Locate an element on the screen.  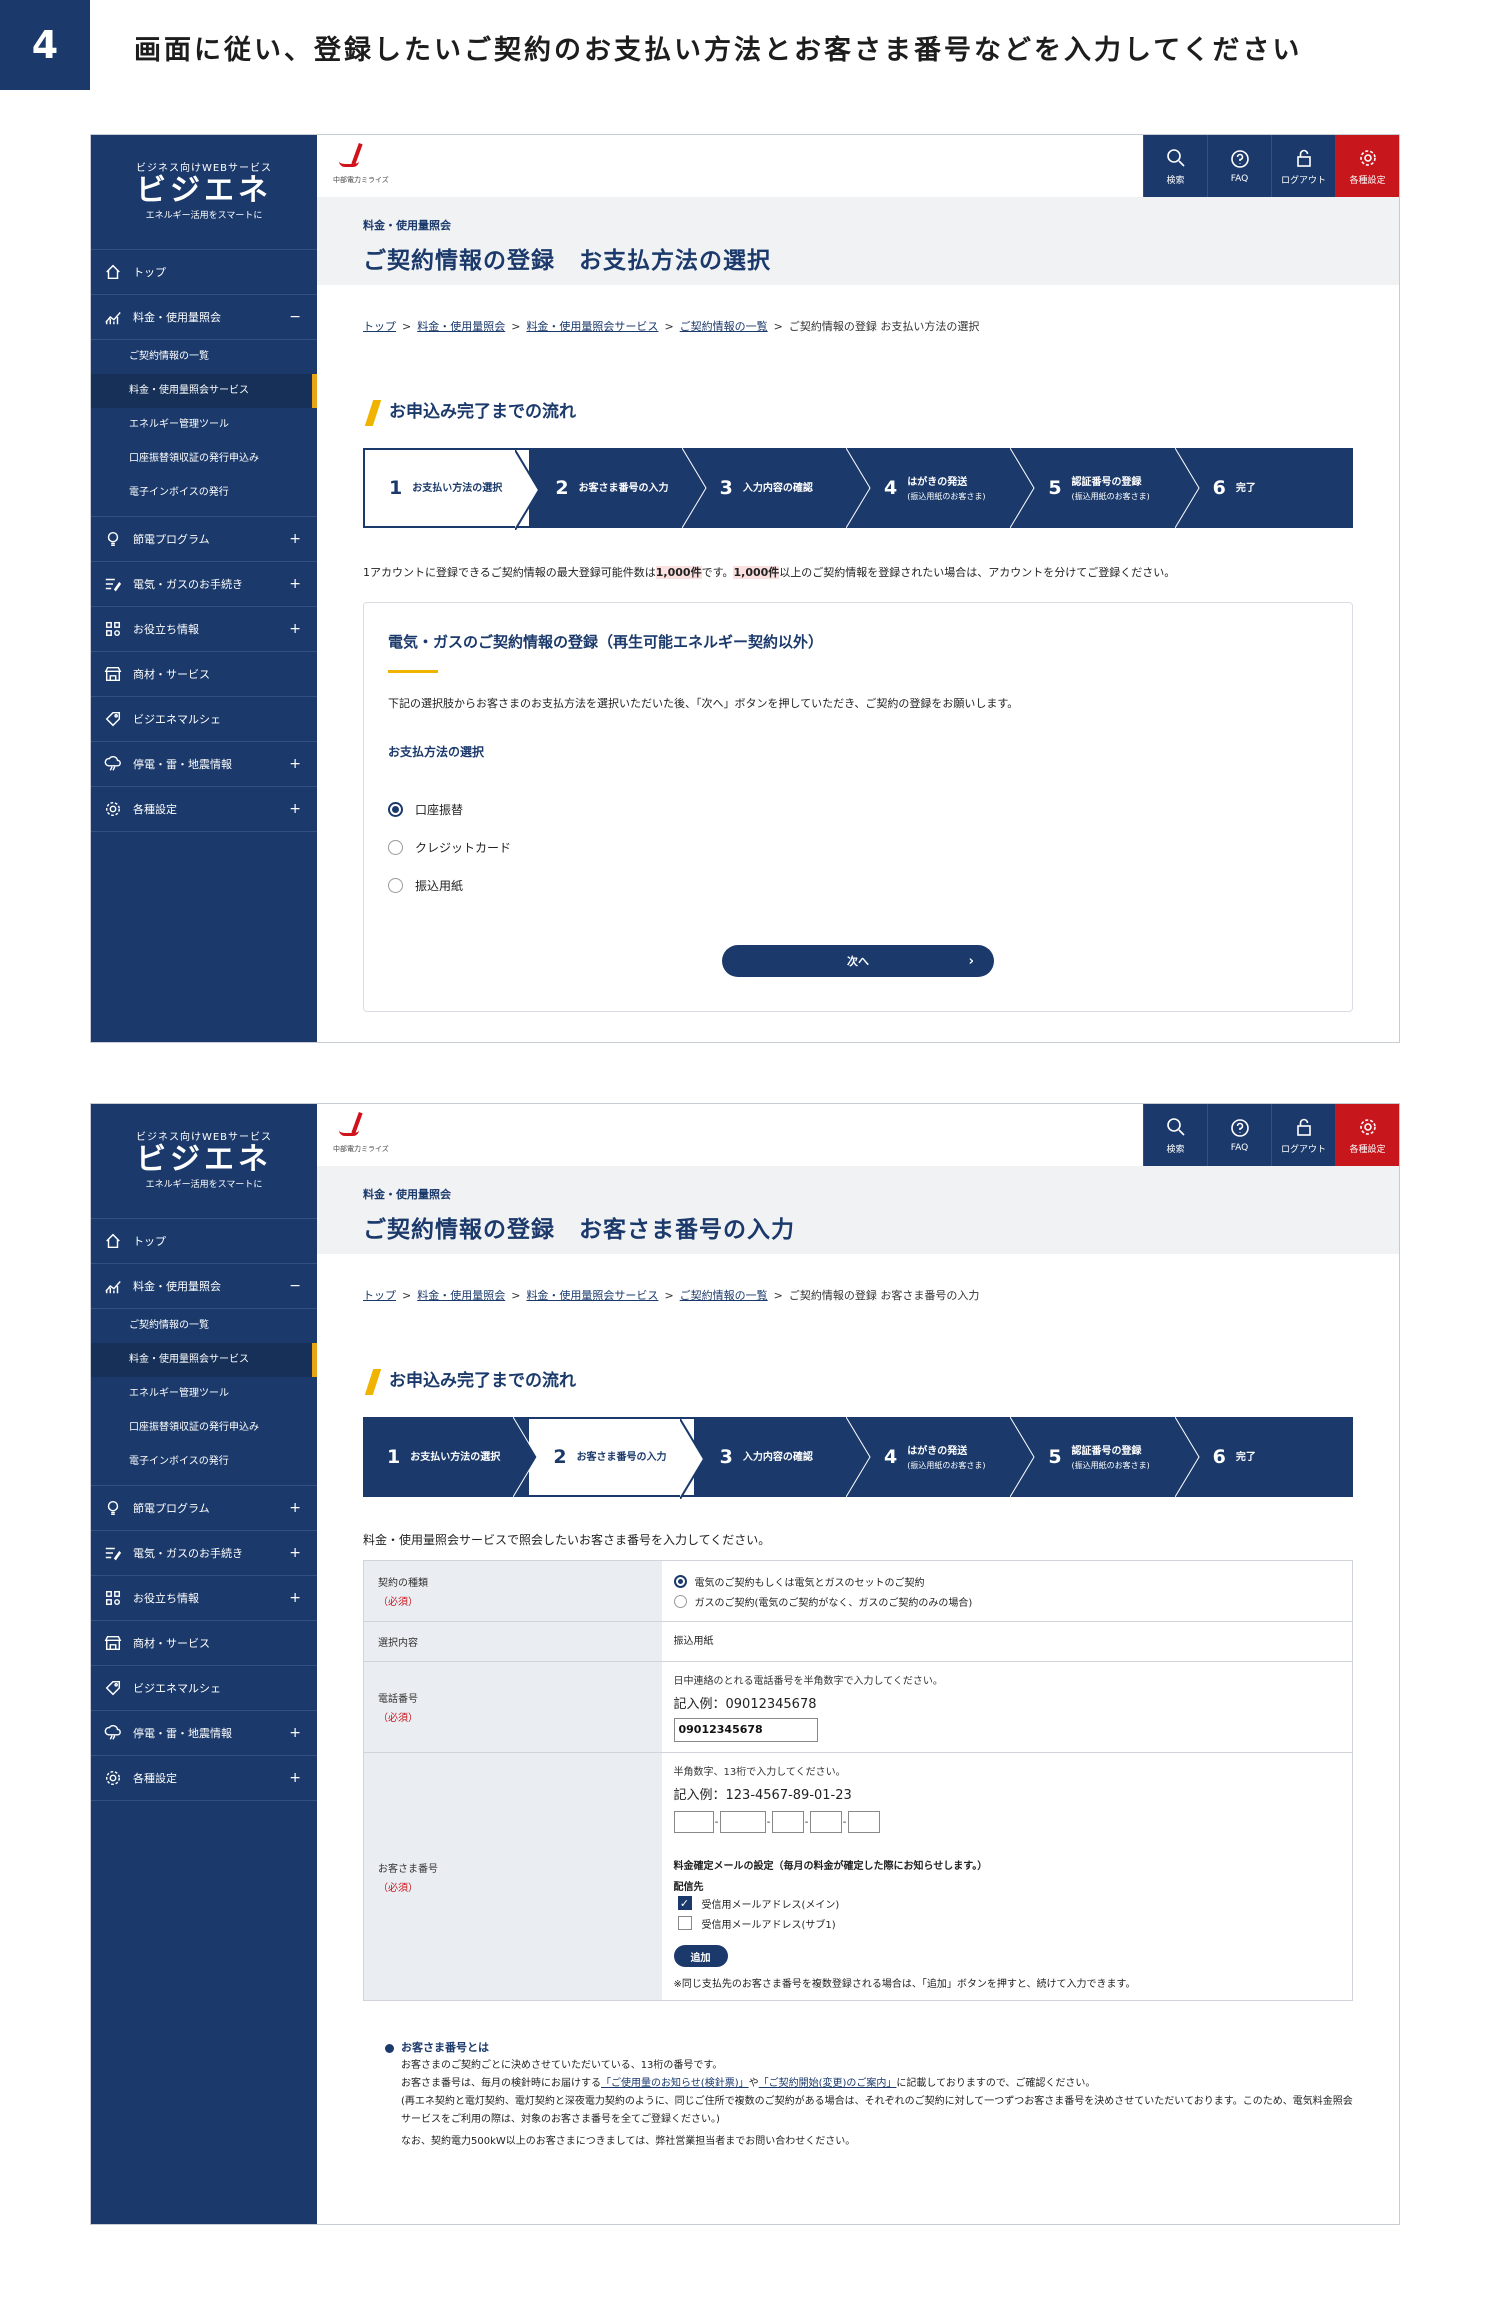
usage-notice-link: 「ご使用量のお知らせ(検針票)」 is located at coordinates (675, 2083).